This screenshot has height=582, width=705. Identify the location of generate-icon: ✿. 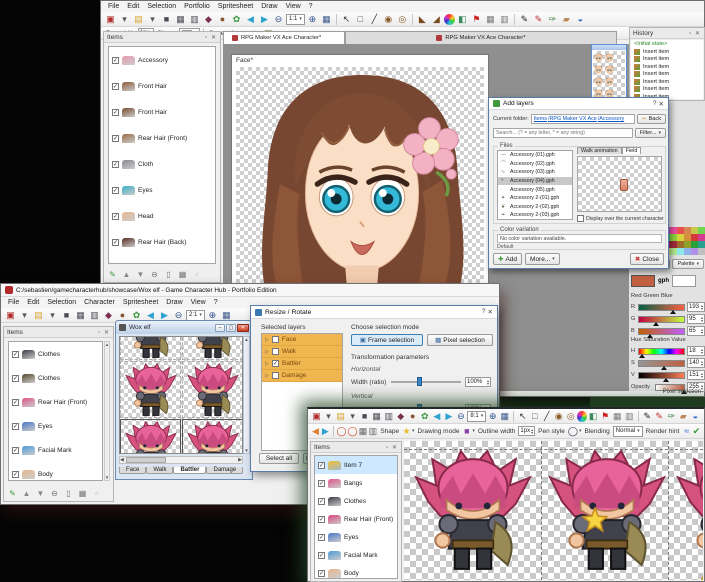
(424, 416).